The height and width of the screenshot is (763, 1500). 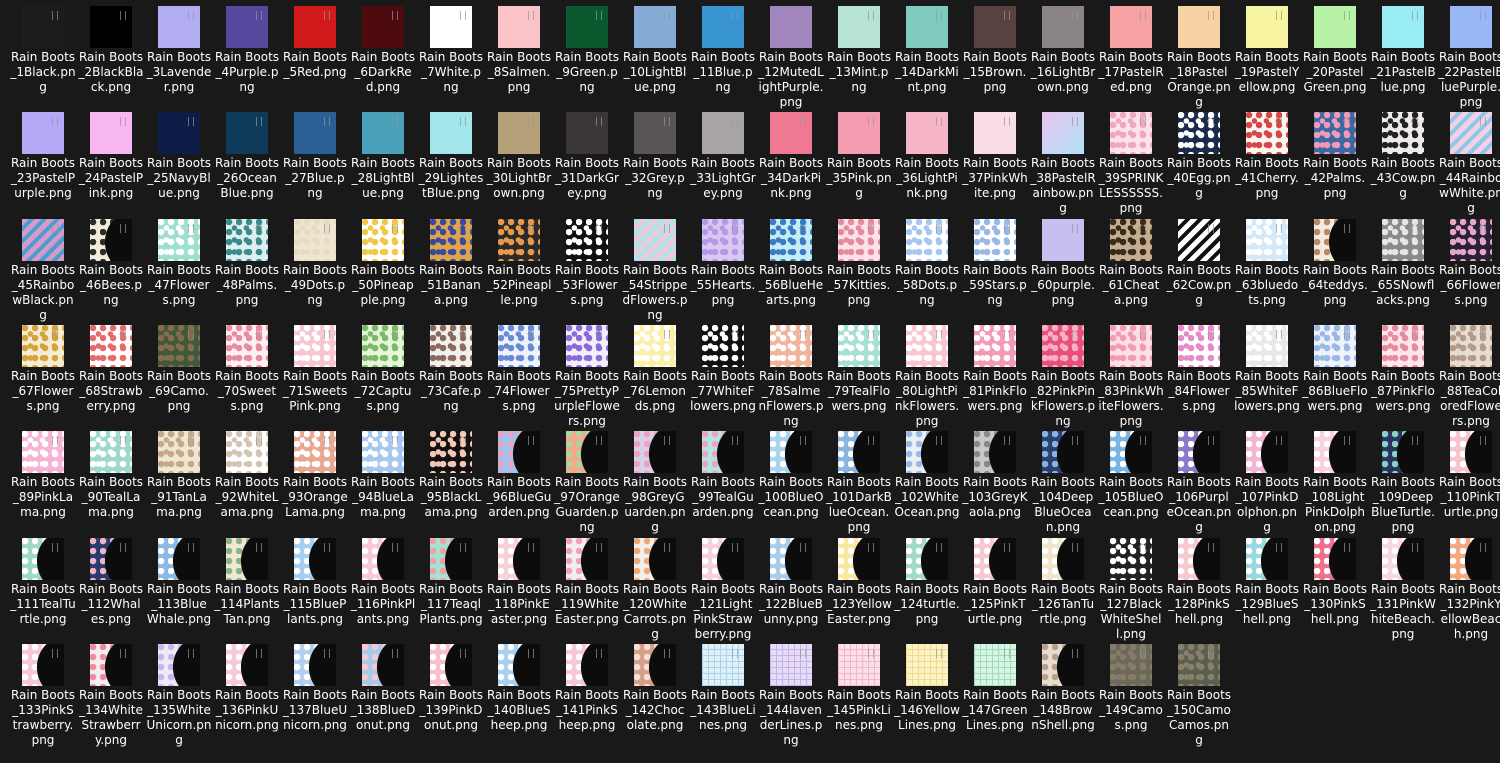 I want to click on file-item: Rain Boots_40Egg.png, so click(x=1199, y=160).